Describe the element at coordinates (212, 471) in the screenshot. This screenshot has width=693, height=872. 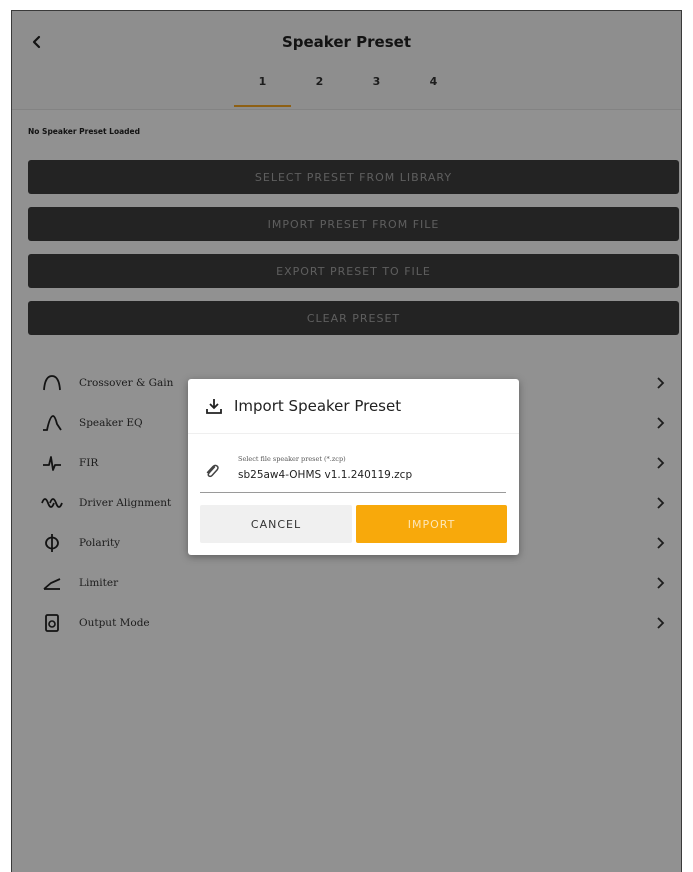
I see `paperclip-icon` at that location.